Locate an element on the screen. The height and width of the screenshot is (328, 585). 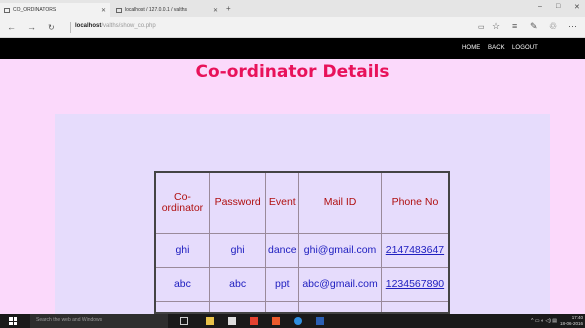
nav-back-link: BACK is located at coordinates (496, 48).